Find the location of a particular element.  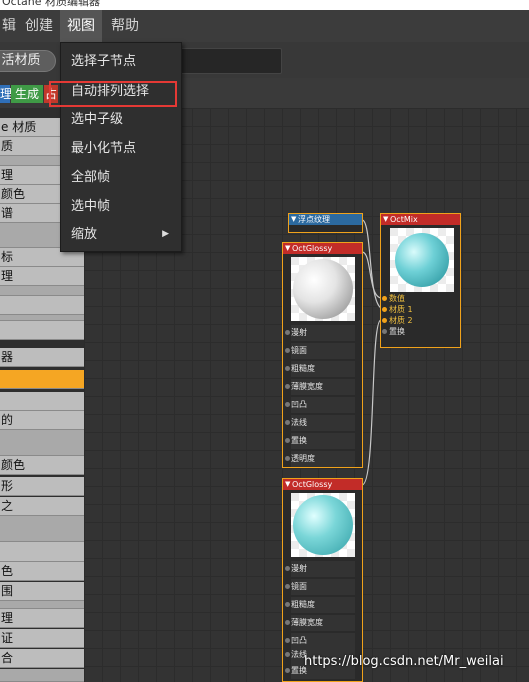

float-texture-node: ▼ 浮点纹理 is located at coordinates (325, 223).